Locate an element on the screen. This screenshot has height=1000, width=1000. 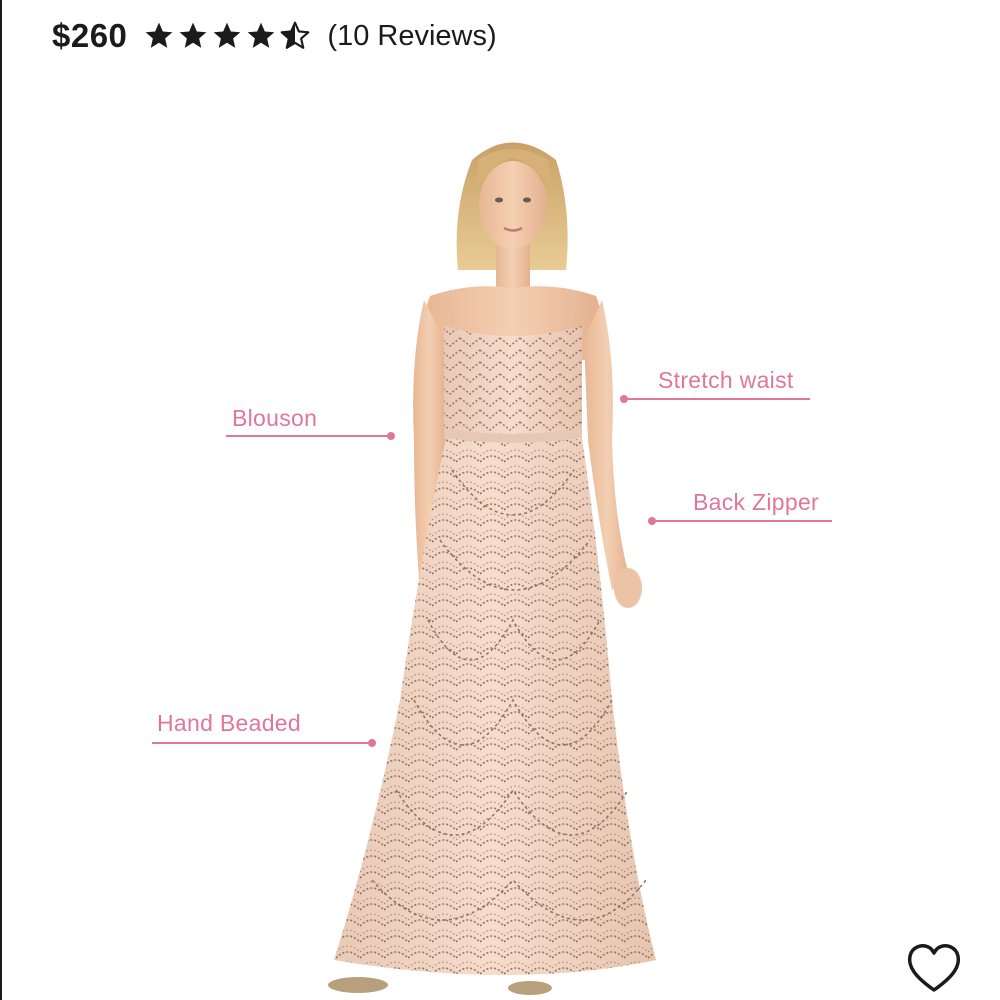
callout-back-zipper-line is located at coordinates (742, 521).